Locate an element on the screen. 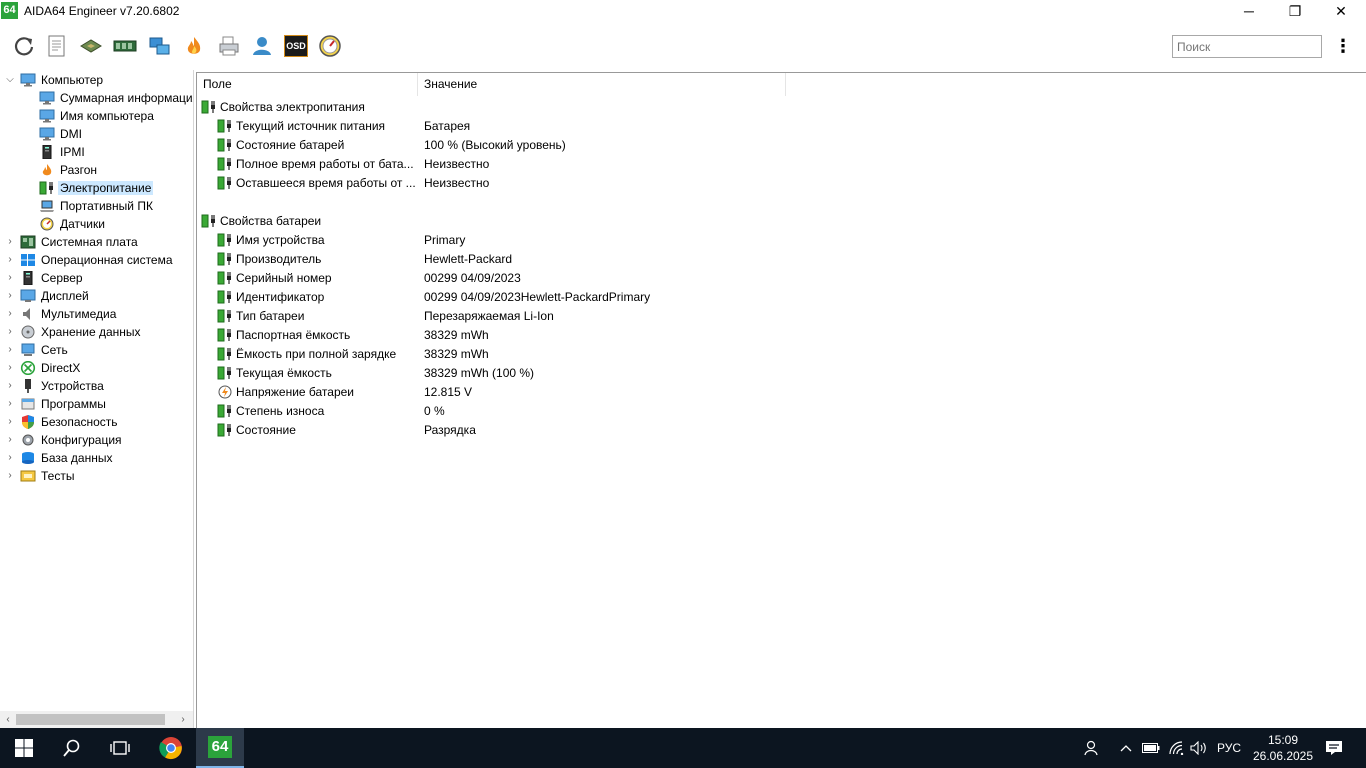 Image resolution: width=1366 pixels, height=768 pixels. close-button: ✕ is located at coordinates (1341, 11).